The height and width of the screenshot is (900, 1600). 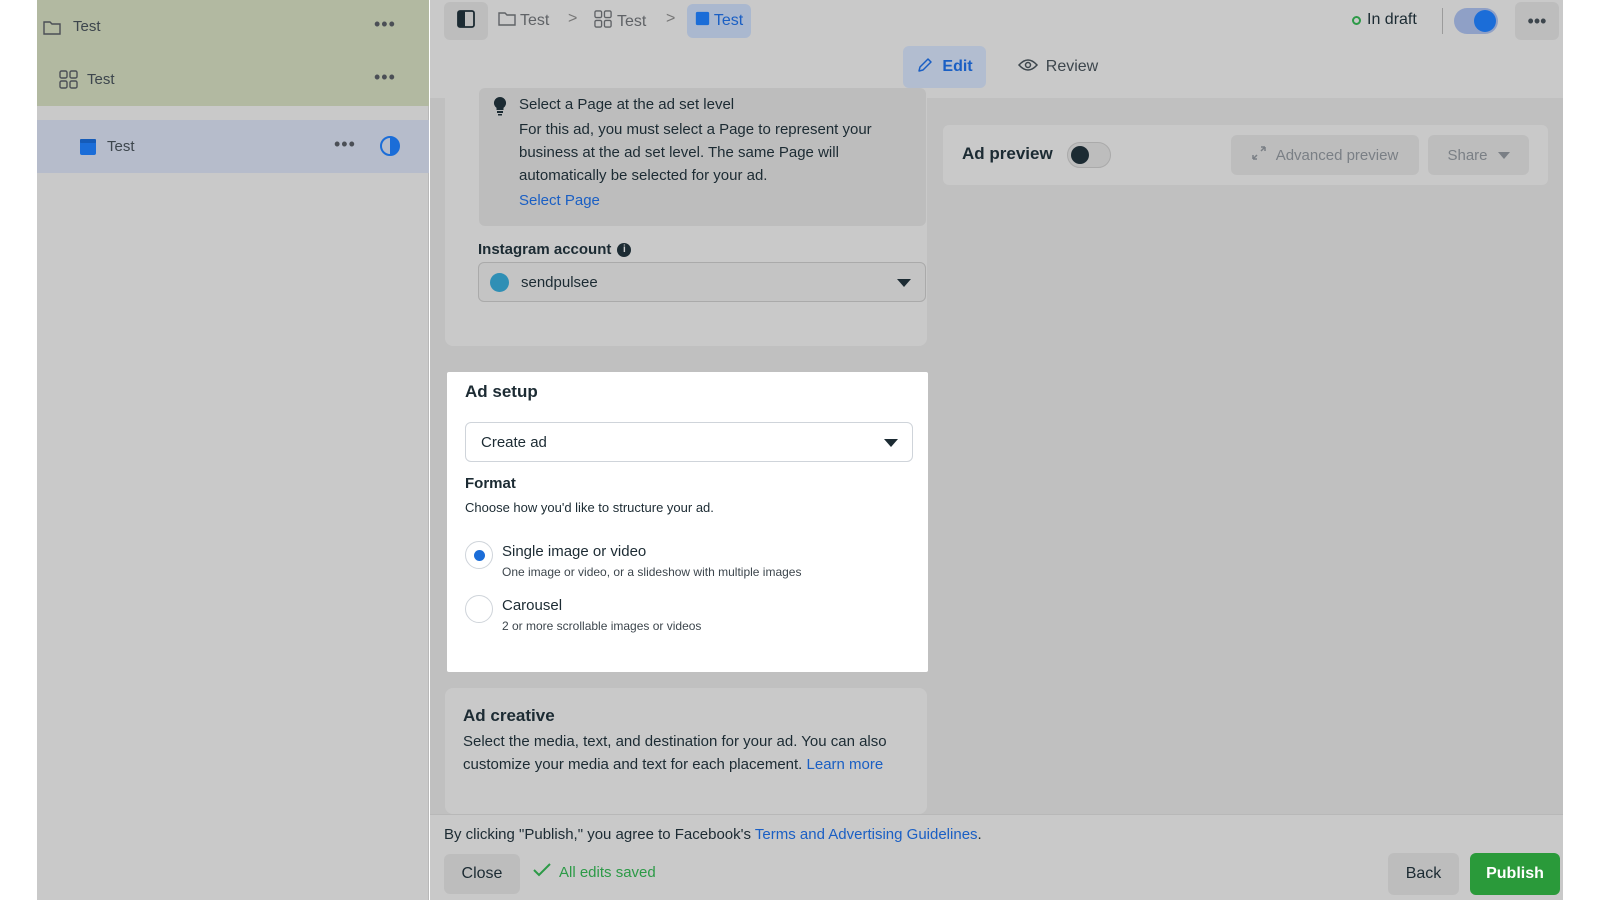 I want to click on preview-toggle, so click(x=1089, y=155).